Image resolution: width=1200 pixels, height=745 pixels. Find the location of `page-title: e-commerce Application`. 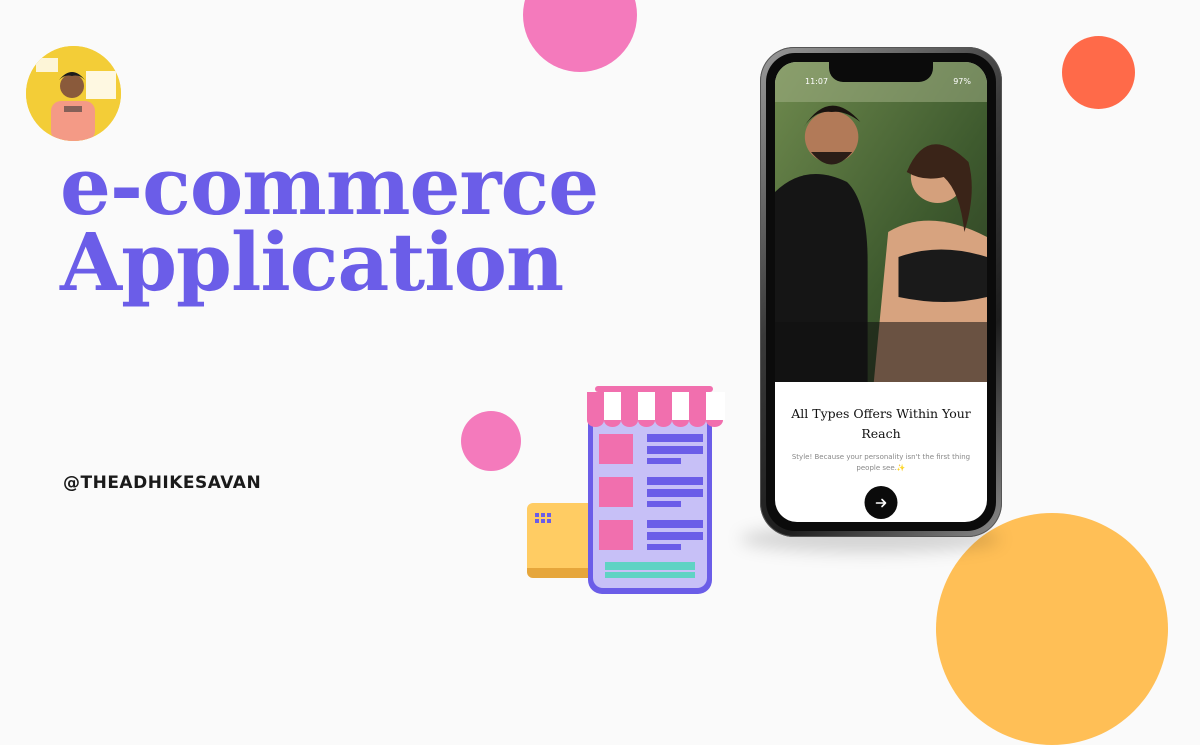

page-title: e-commerce Application is located at coordinates (329, 224).